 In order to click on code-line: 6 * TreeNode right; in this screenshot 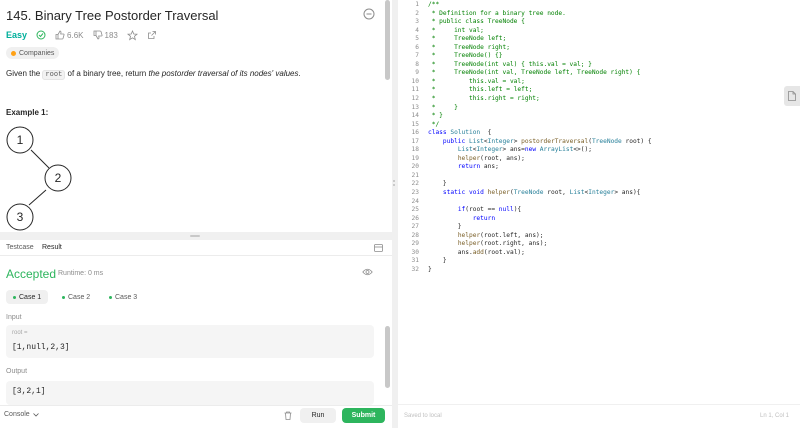, I will do `click(599, 48)`.